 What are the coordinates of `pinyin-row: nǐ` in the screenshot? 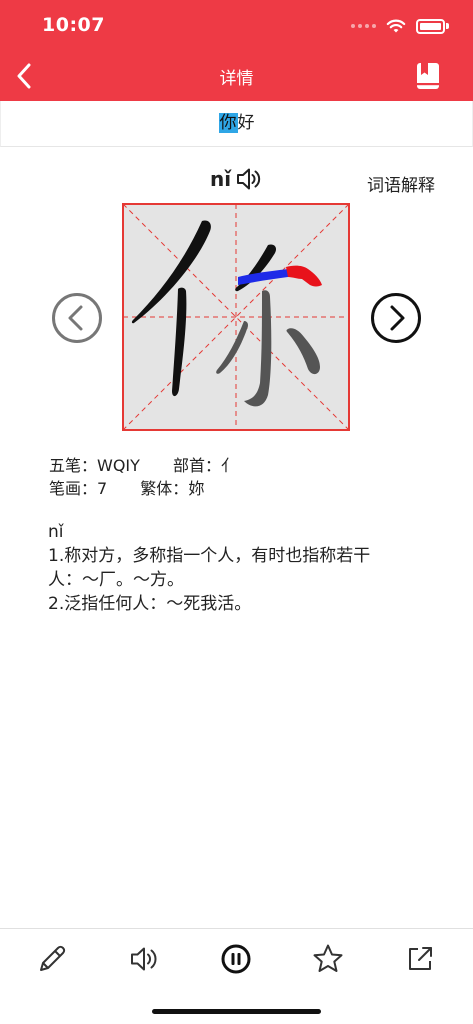 It's located at (236, 179).